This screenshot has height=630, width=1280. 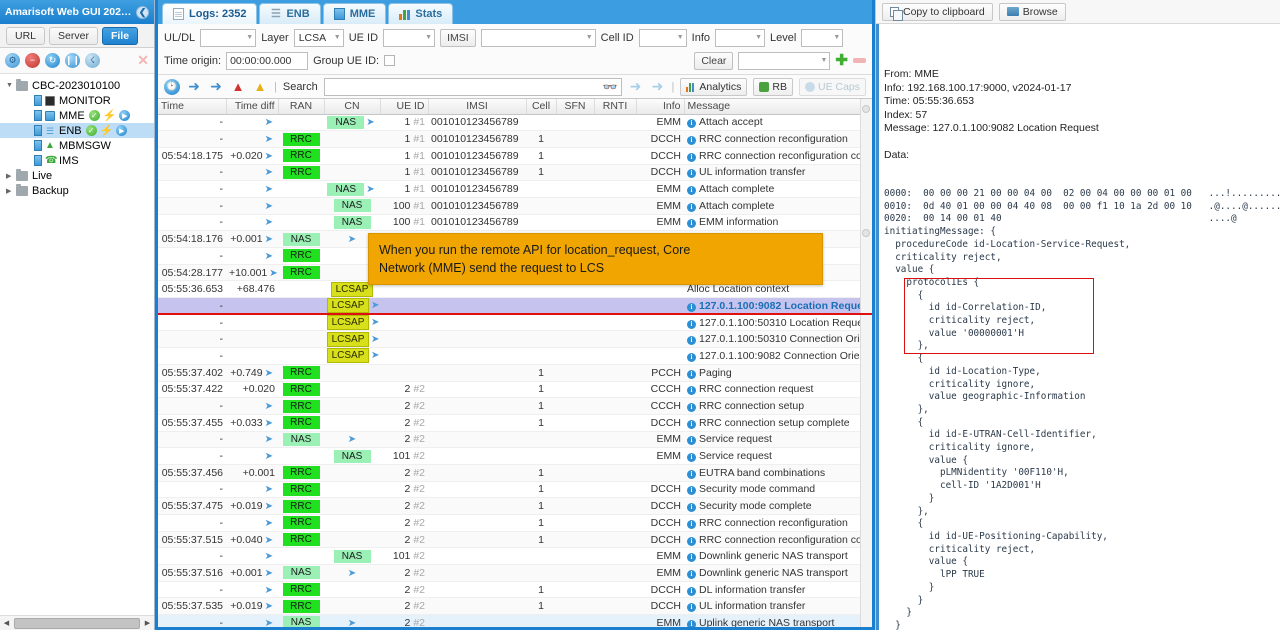 What do you see at coordinates (352, 107) in the screenshot?
I see `col-cn: CN` at bounding box center [352, 107].